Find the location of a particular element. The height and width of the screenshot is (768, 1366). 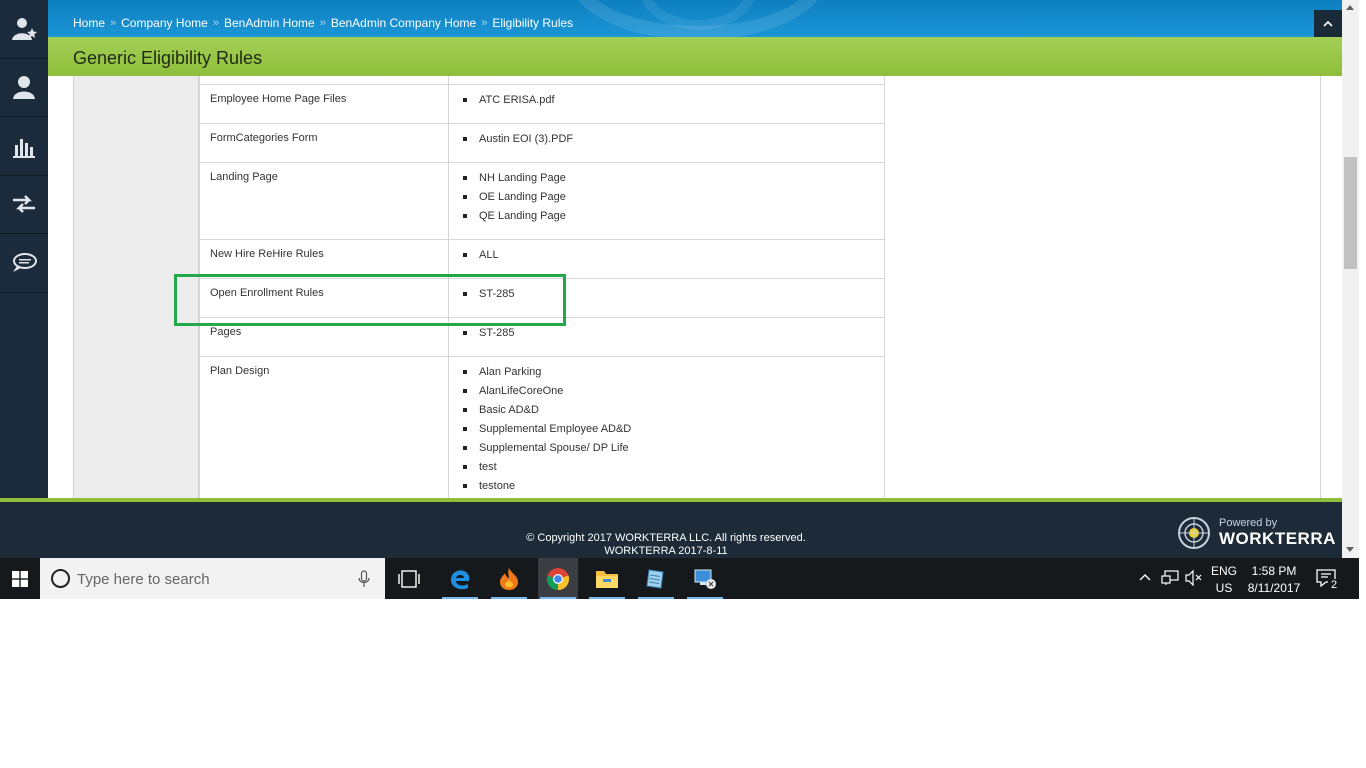

list-item: OE Landing Page is located at coordinates (666, 199).